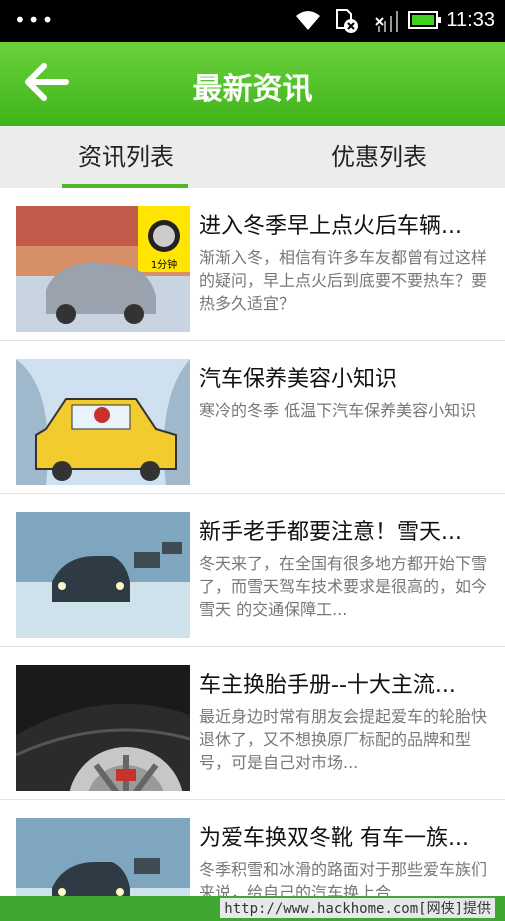 The image size is (505, 921). Describe the element at coordinates (126, 157) in the screenshot. I see `tab-news-list: 资讯列表` at that location.